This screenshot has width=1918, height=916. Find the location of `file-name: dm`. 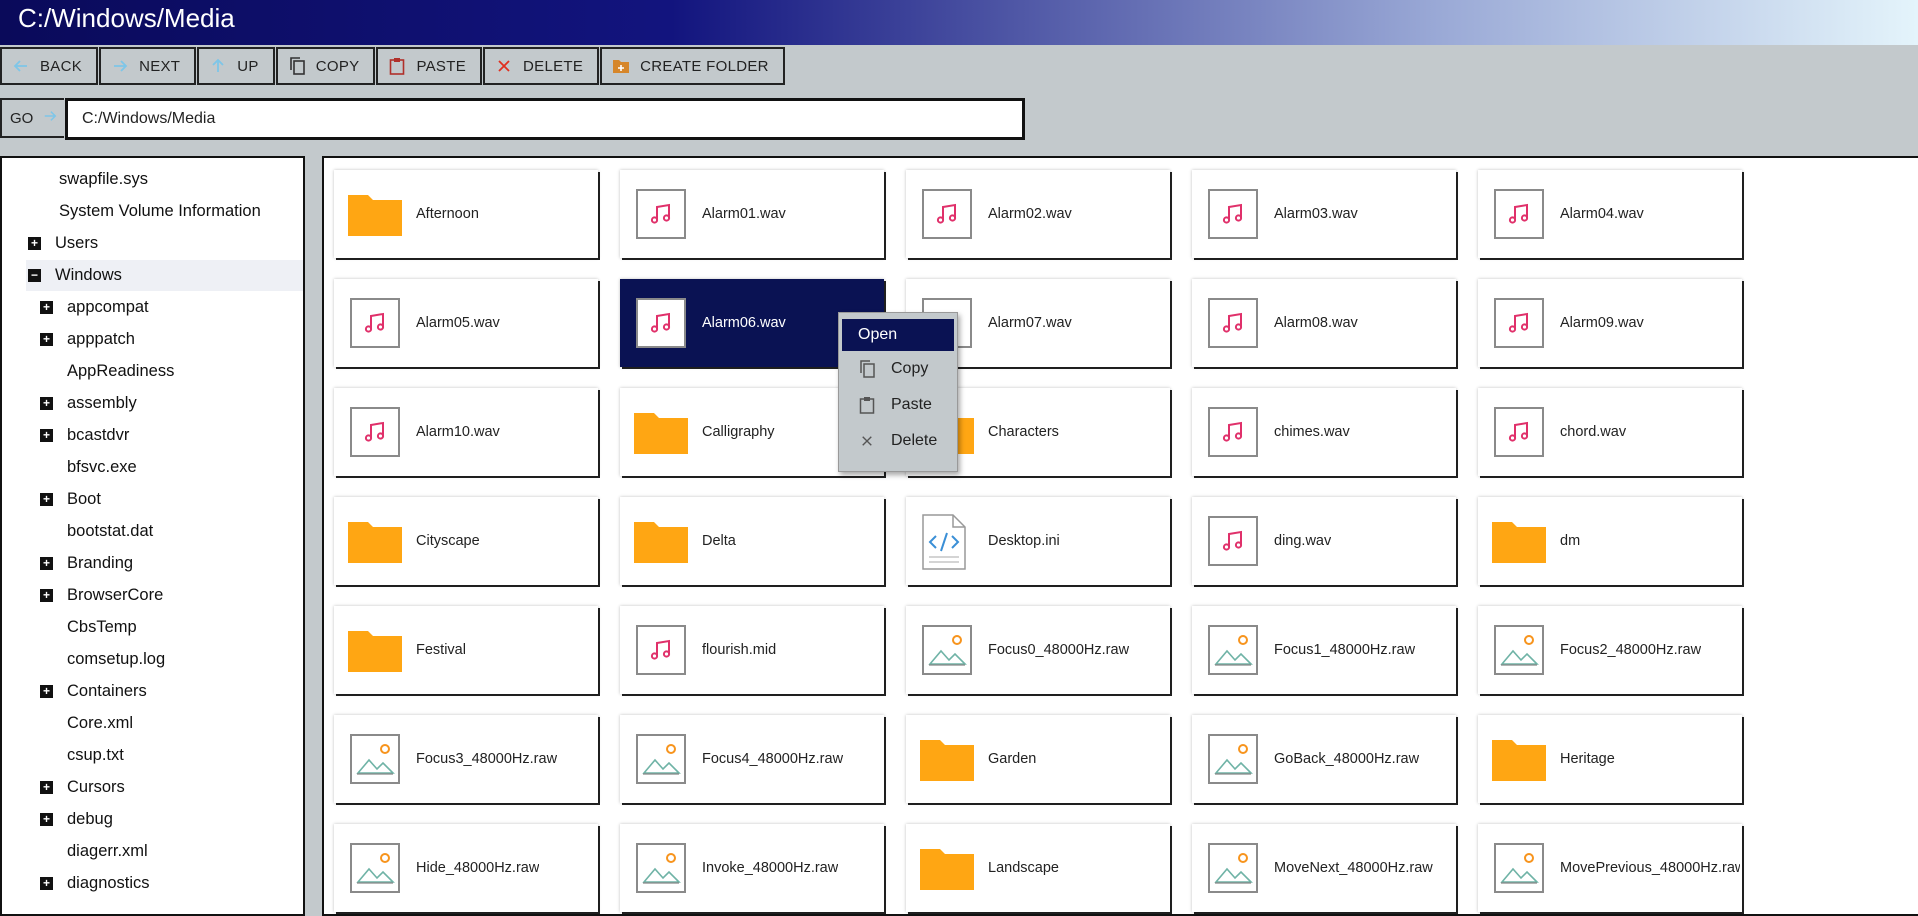

file-name: dm is located at coordinates (1570, 541).